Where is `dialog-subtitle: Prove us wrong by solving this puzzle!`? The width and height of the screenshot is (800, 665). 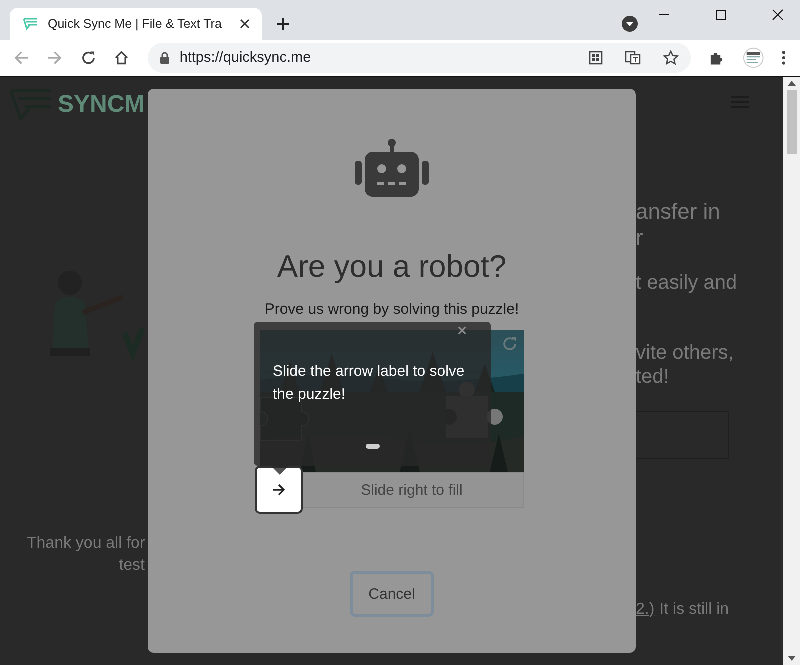
dialog-subtitle: Prove us wrong by solving this puzzle! is located at coordinates (392, 310).